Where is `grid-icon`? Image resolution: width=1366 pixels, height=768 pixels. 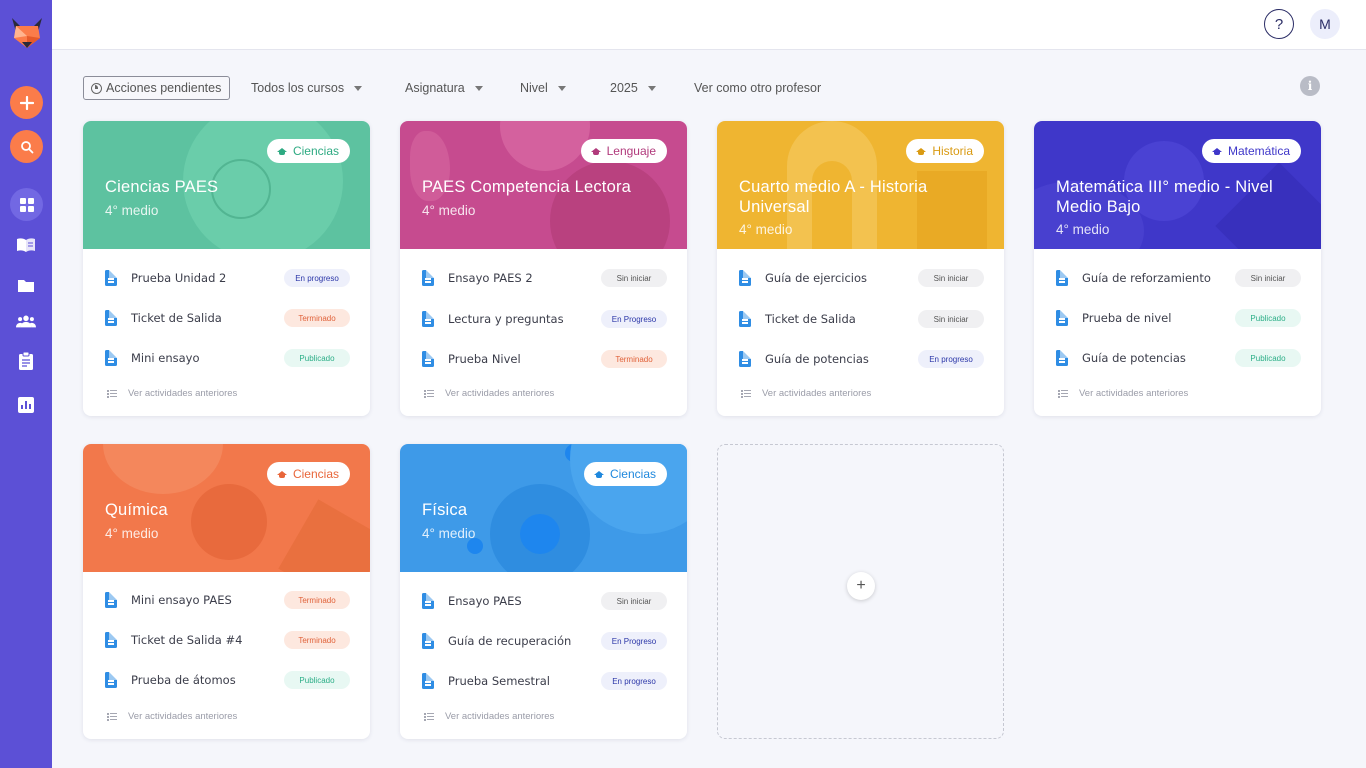
grid-icon is located at coordinates (26, 204).